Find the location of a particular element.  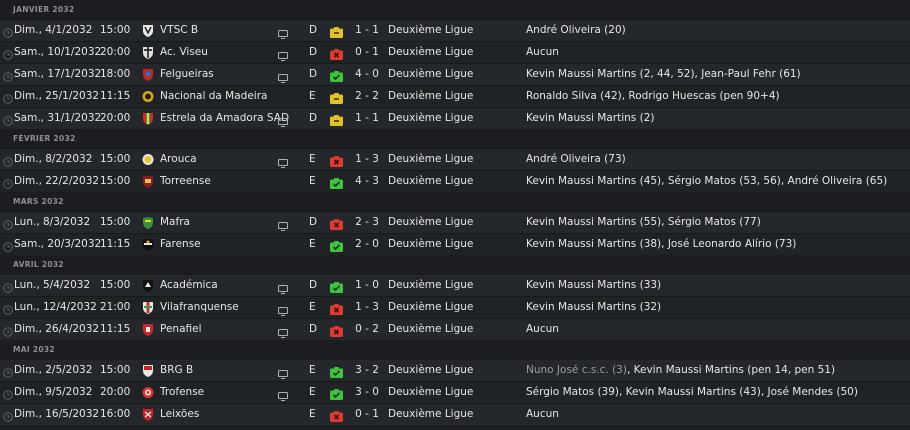

match-time: 18:00 is located at coordinates (115, 74).